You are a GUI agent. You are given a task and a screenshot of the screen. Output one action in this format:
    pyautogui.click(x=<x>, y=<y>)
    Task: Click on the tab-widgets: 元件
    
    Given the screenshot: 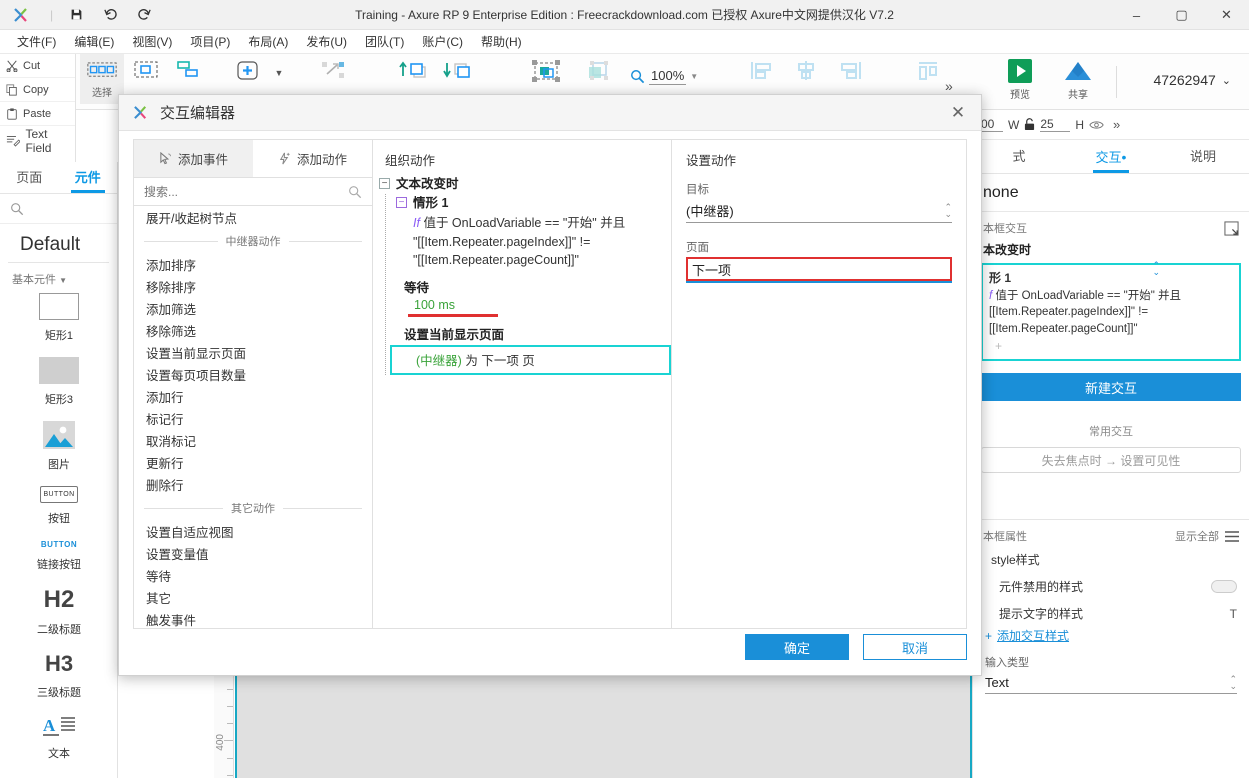 What is the action you would take?
    pyautogui.click(x=88, y=177)
    